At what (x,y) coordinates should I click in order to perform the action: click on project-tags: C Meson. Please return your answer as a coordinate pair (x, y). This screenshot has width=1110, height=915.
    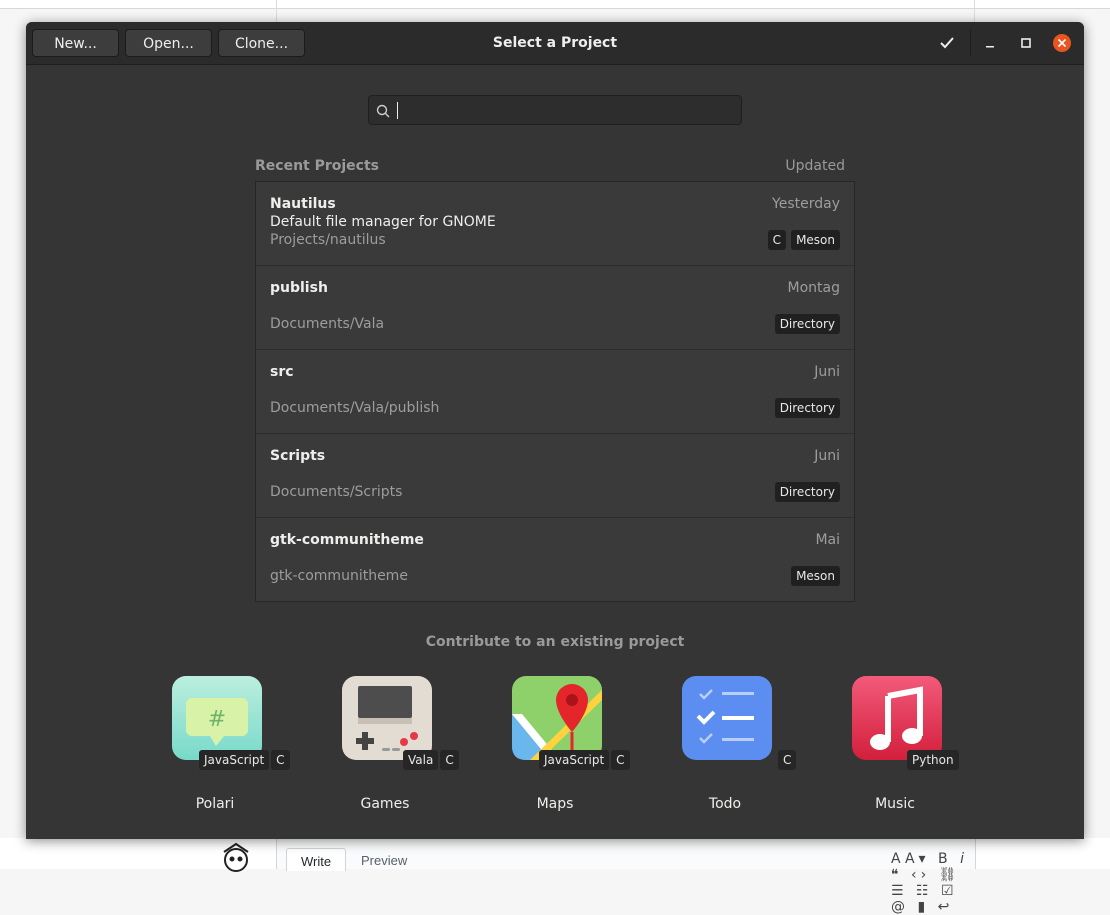
    Looking at the image, I should click on (803, 240).